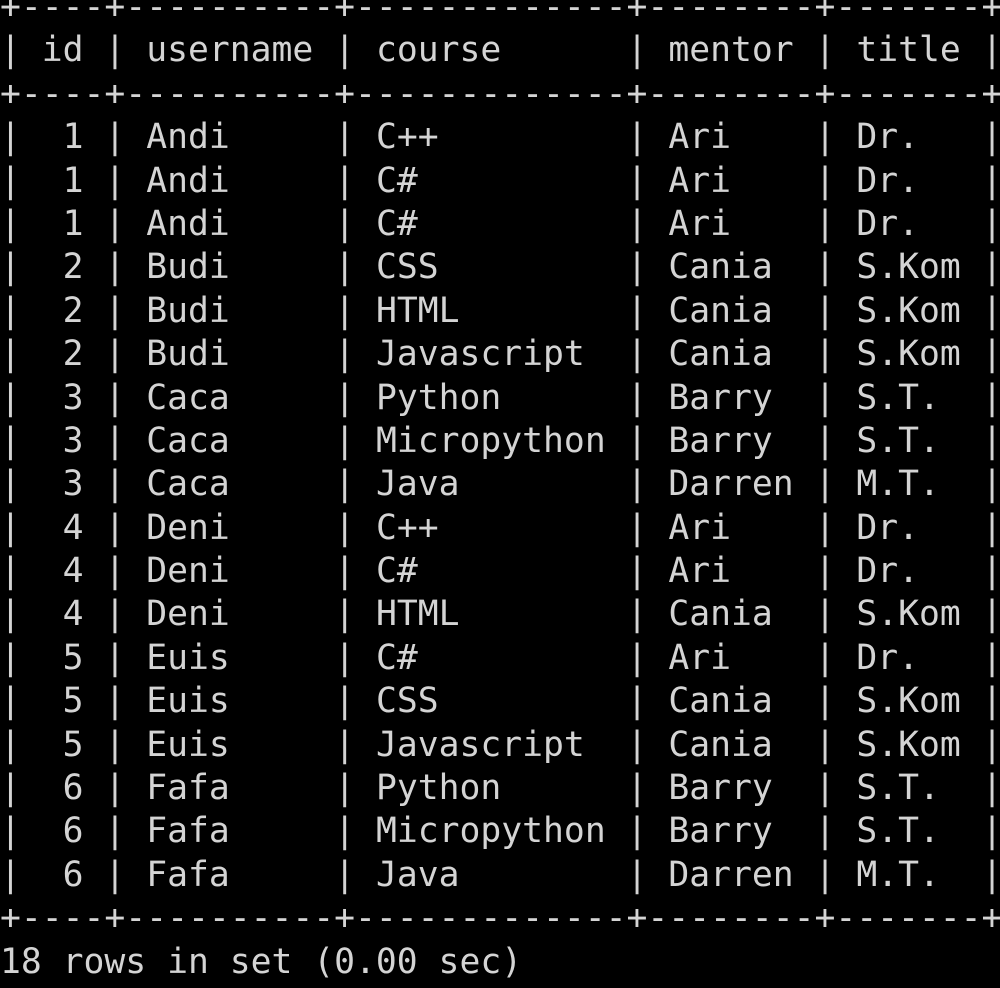 This screenshot has width=1000, height=988. I want to click on table-row: | 2 | Budi | CSS | Cania | S.Kom |, so click(500, 267).